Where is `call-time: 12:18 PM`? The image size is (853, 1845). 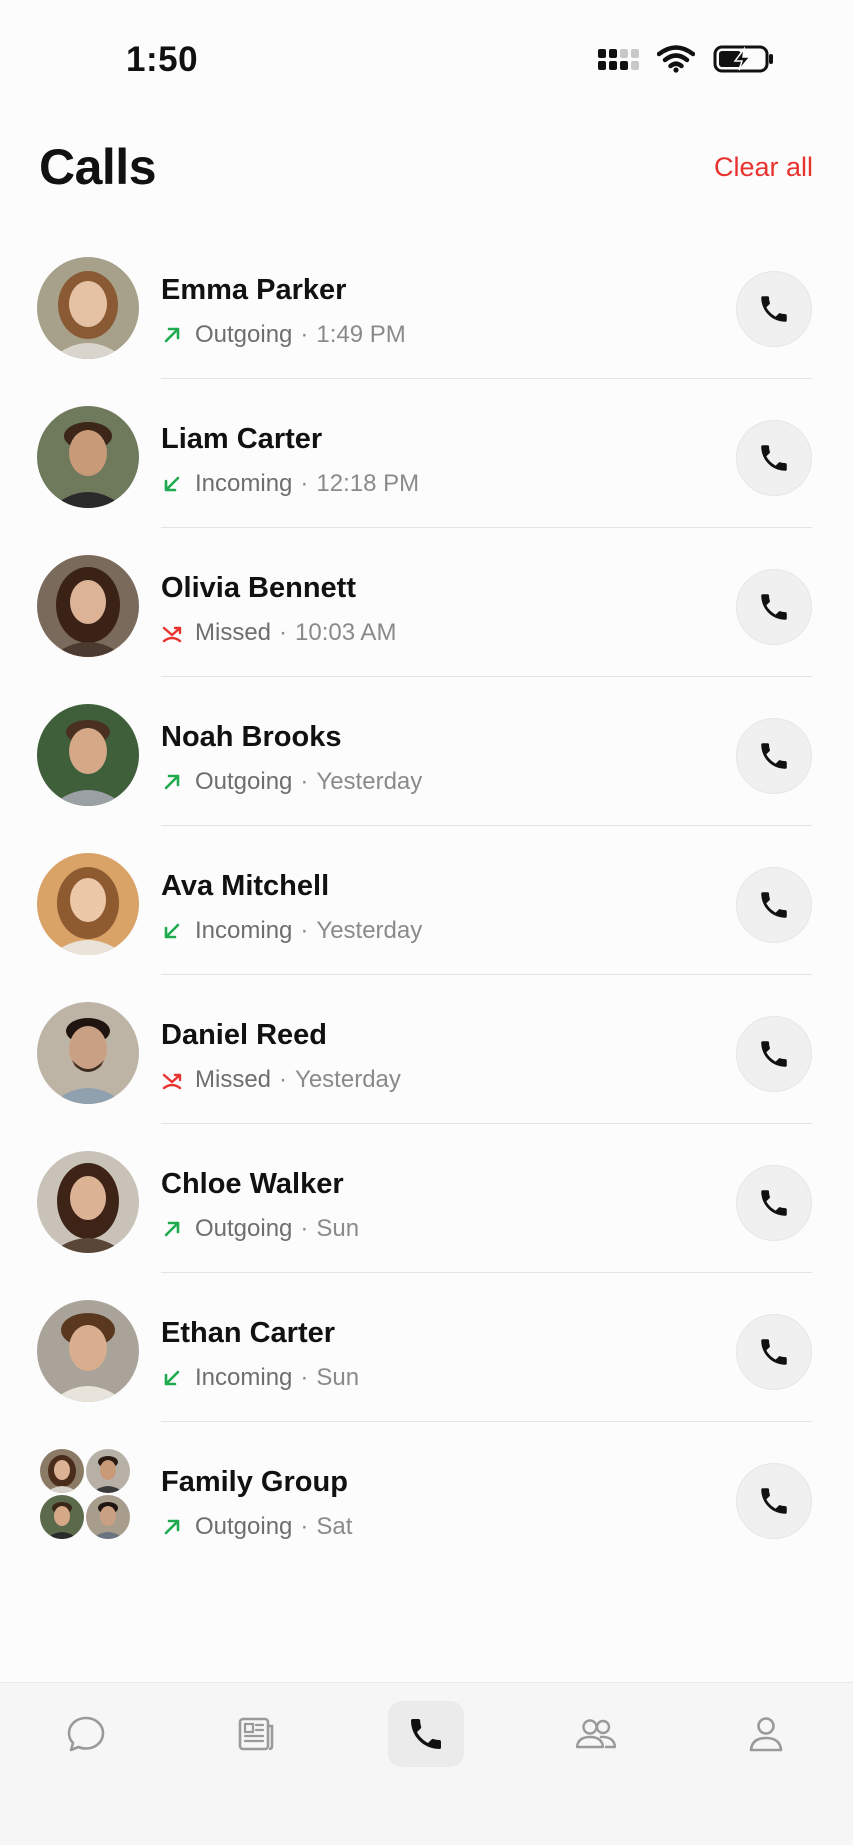 call-time: 12:18 PM is located at coordinates (368, 483).